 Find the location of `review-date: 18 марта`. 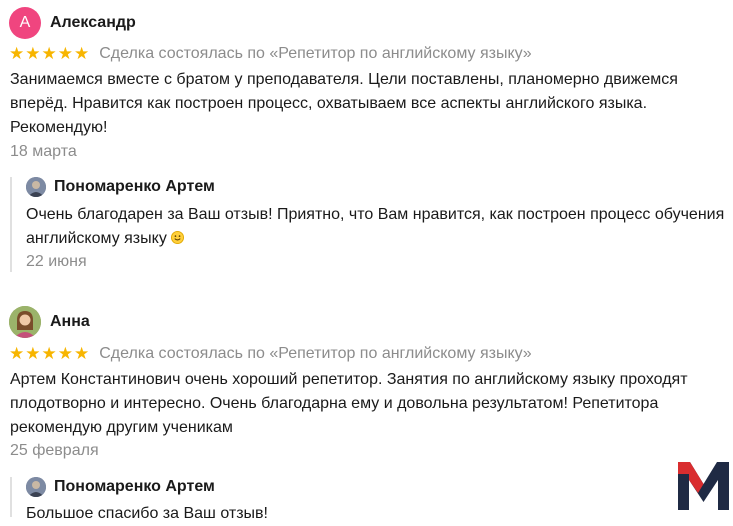

review-date: 18 марта is located at coordinates (43, 151).